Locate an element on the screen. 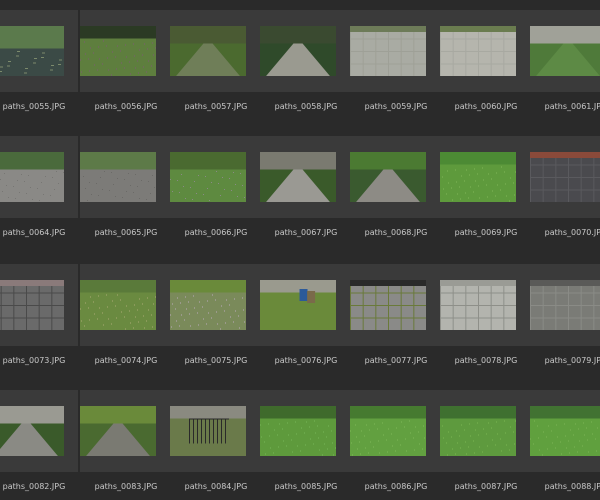 This screenshot has width=600, height=500. thumbnail-filename: paths_0059.JPG is located at coordinates (396, 106).